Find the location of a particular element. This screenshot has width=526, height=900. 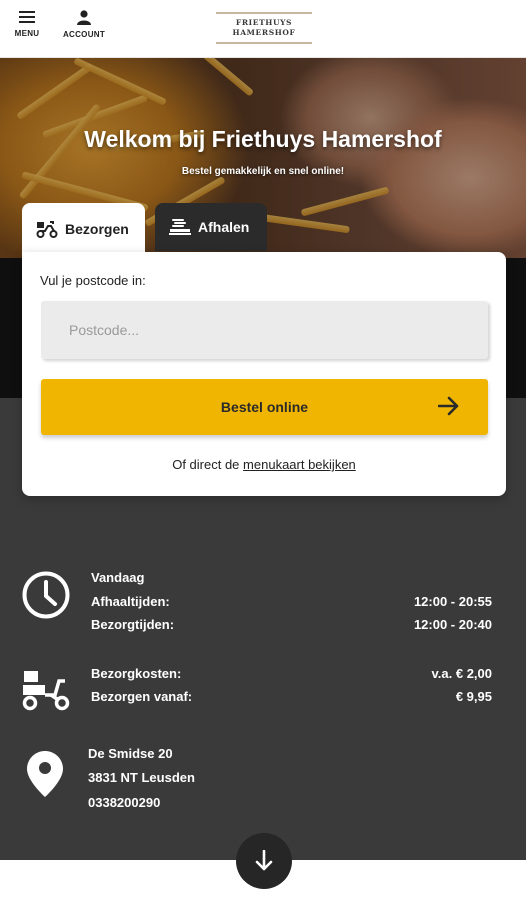

logo-line1: FRIETHUYS is located at coordinates (264, 22).